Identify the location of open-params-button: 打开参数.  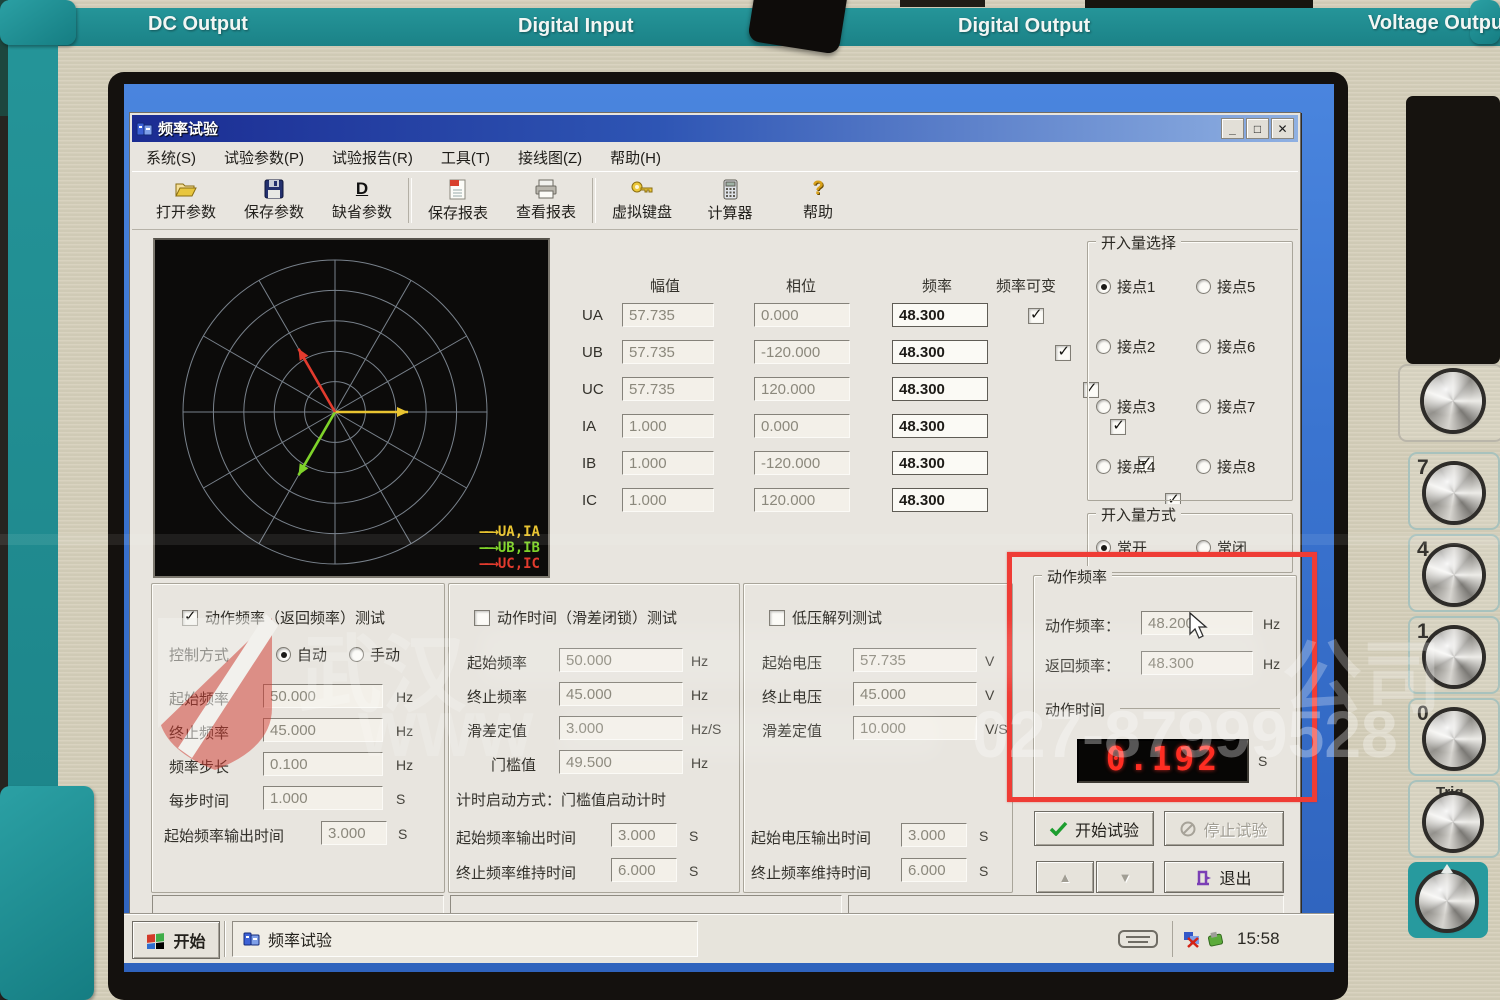
(186, 200).